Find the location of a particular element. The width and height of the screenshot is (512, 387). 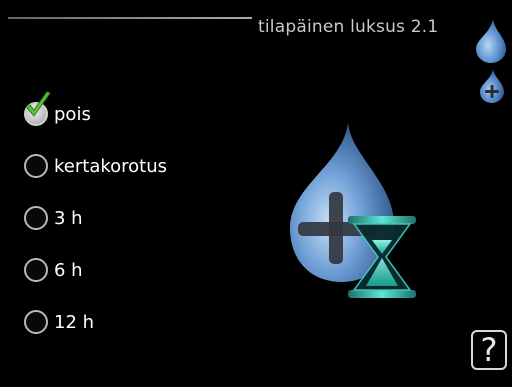

option-pois: pois is located at coordinates (134, 112).